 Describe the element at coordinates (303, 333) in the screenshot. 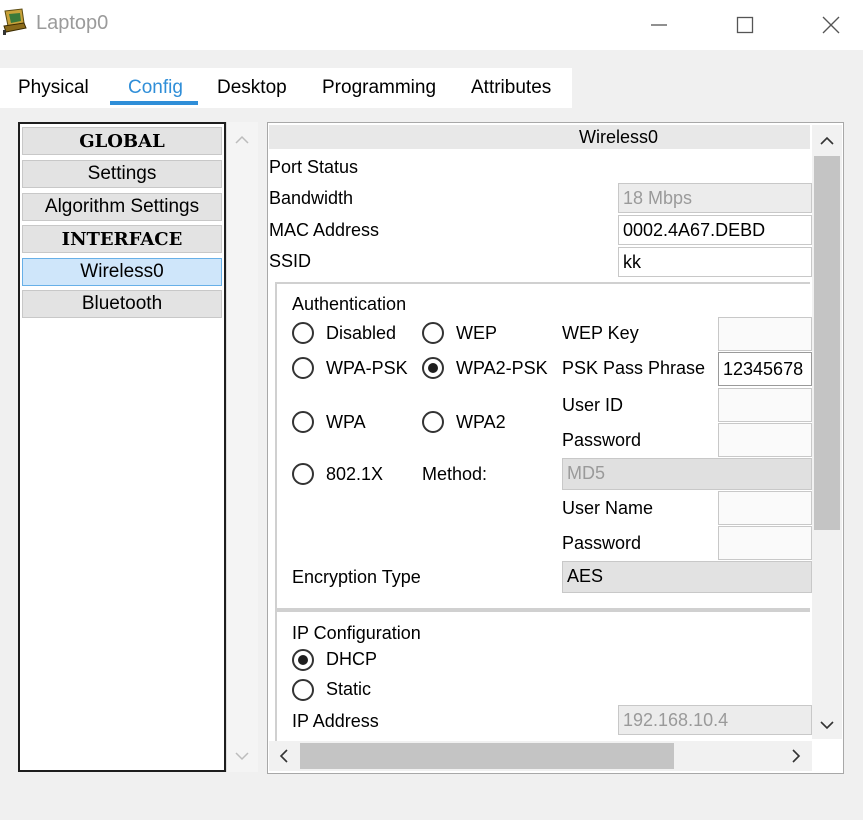

I see `radio-disabled` at that location.